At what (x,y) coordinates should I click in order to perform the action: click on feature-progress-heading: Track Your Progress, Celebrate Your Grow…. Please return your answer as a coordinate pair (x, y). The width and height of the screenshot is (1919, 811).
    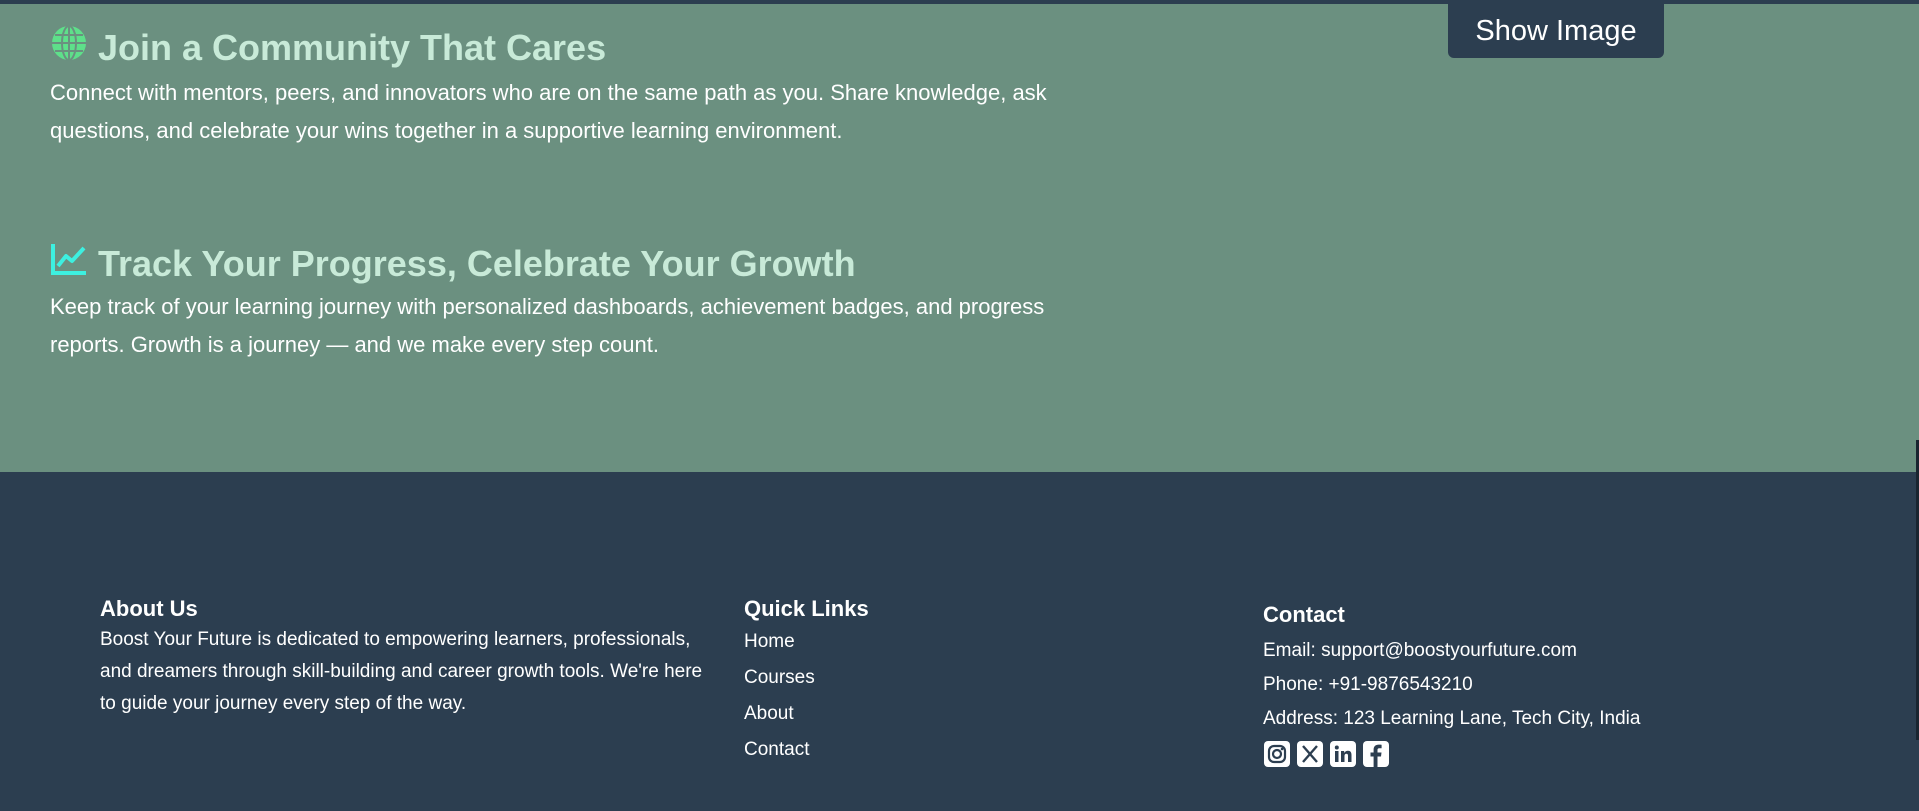
    Looking at the image, I should click on (580, 264).